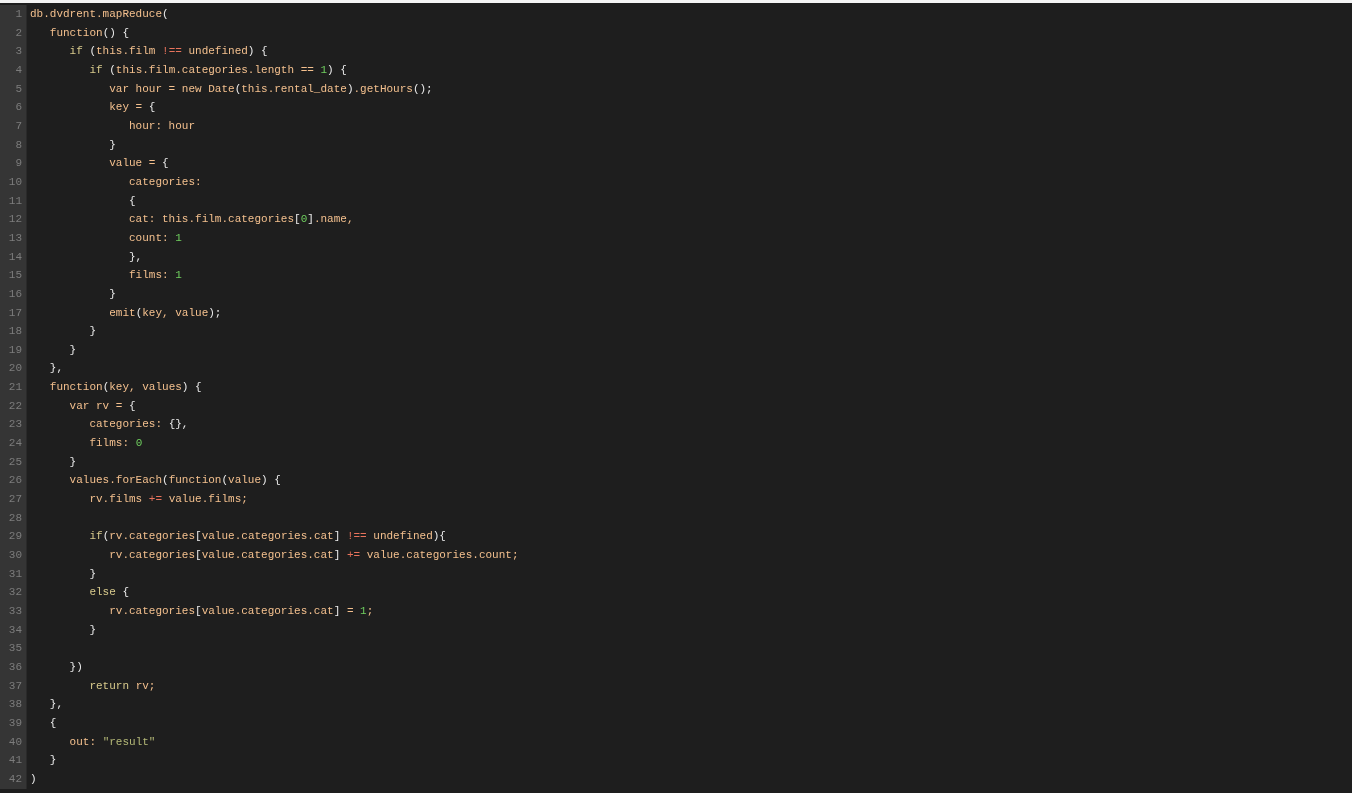 Image resolution: width=1352 pixels, height=793 pixels. I want to click on code-line: films: 0, so click(115, 444).